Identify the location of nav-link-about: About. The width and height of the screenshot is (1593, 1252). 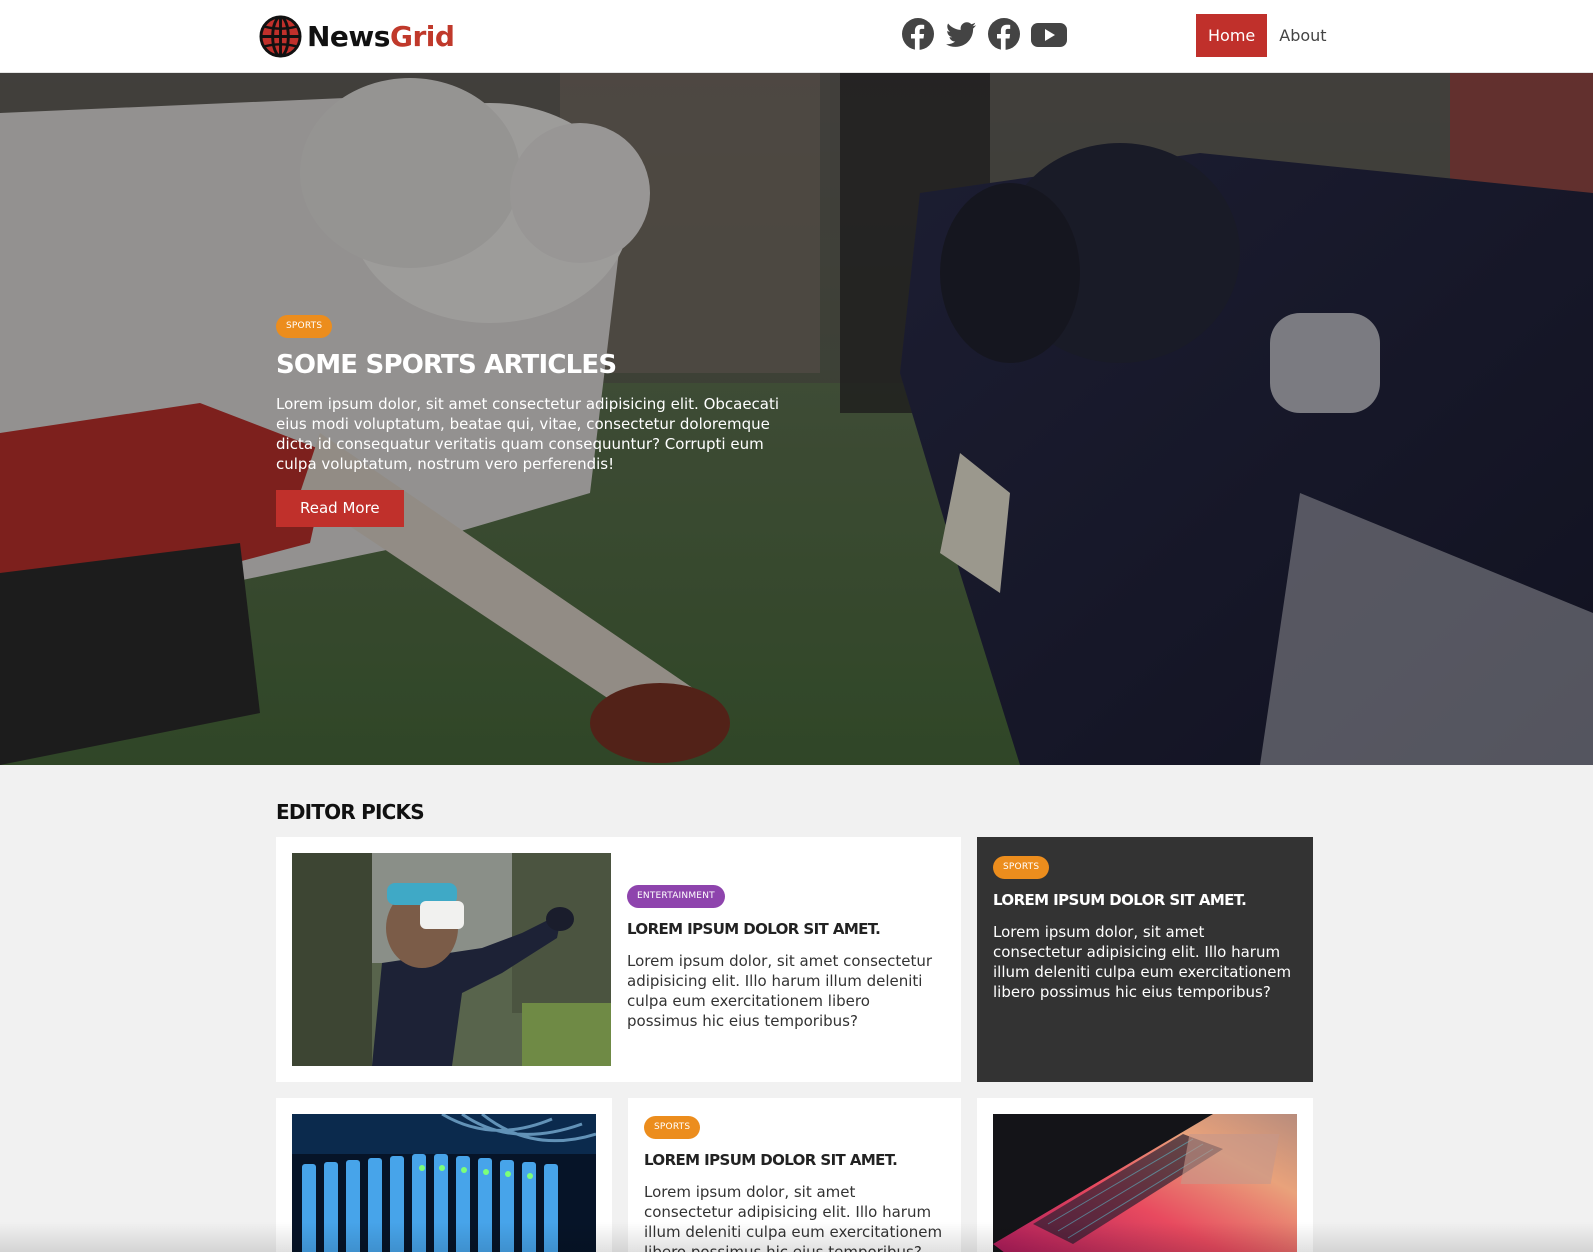
(1302, 35).